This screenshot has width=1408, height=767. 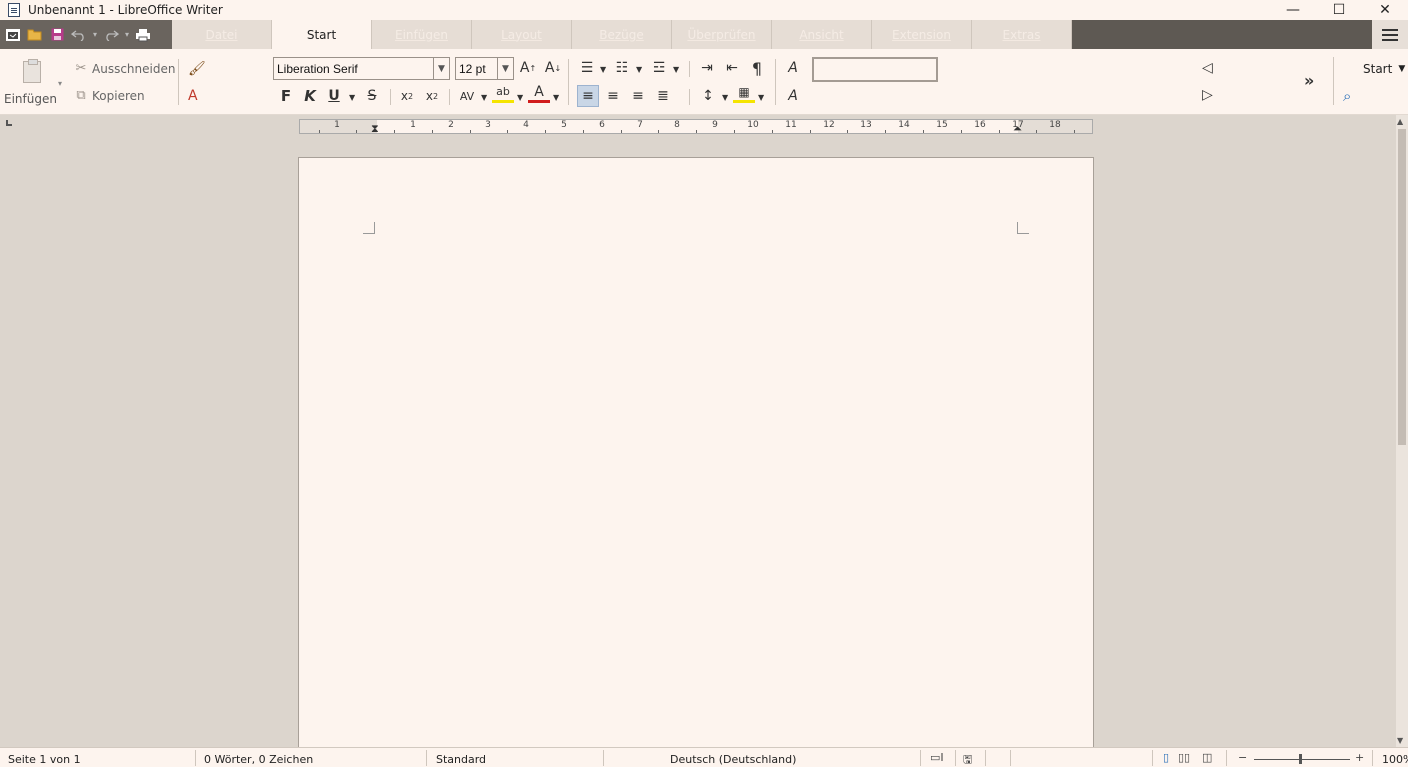 I want to click on scroll-up-icon: ▲, so click(x=1400, y=121).